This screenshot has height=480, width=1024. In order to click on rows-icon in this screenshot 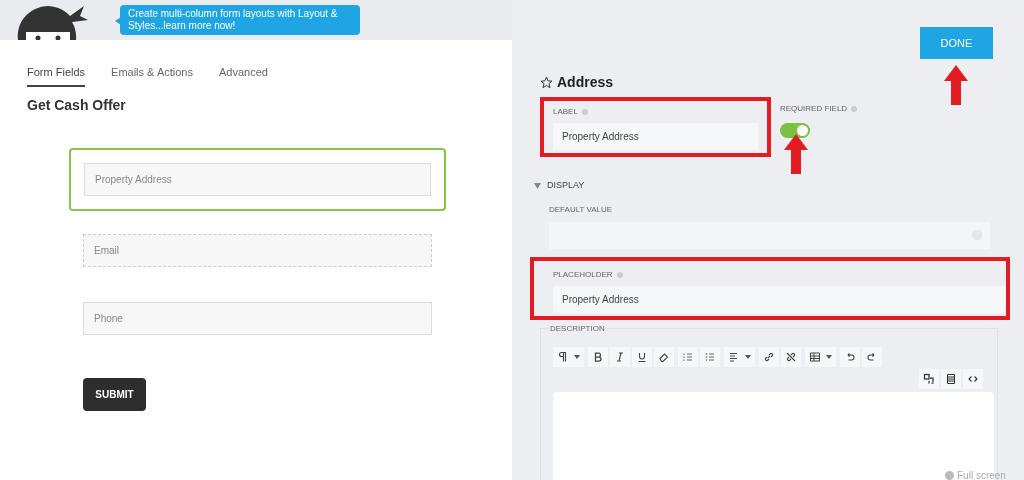, I will do `click(951, 378)`.